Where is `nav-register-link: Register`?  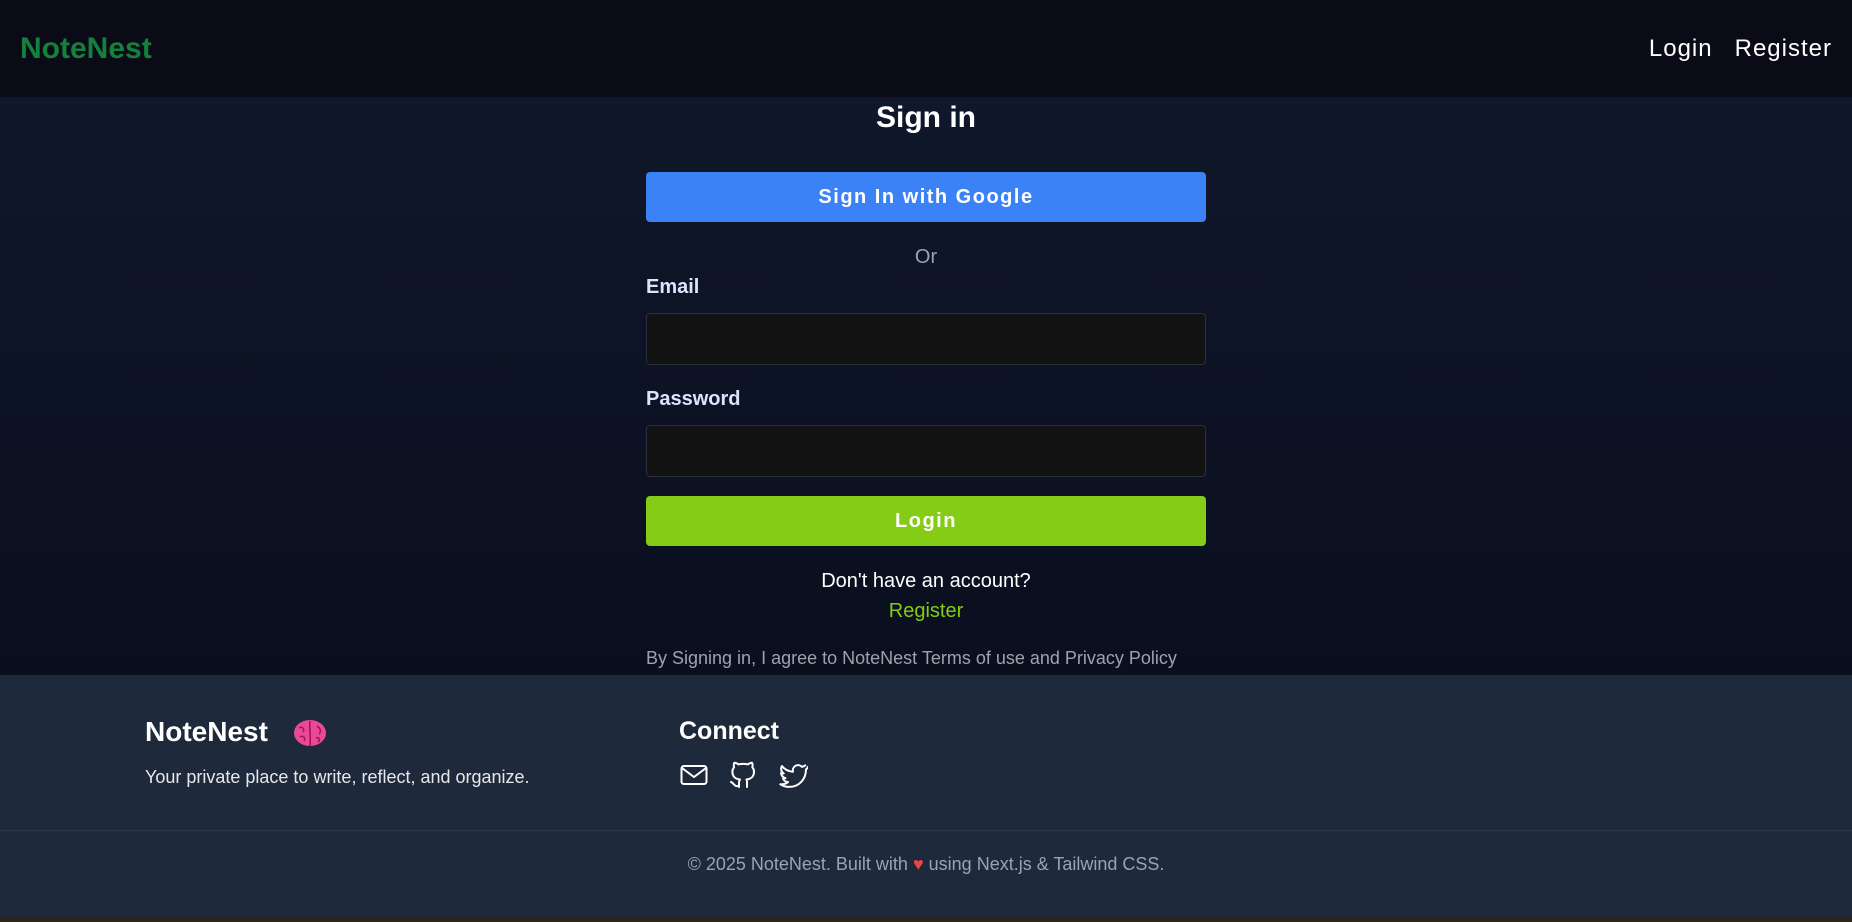 nav-register-link: Register is located at coordinates (1783, 49).